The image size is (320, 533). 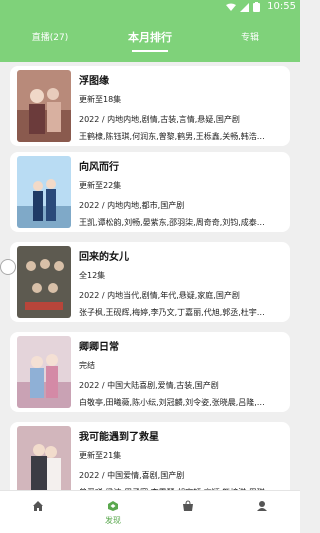 I want to click on tab-live: 直播(27), so click(x=50, y=38).